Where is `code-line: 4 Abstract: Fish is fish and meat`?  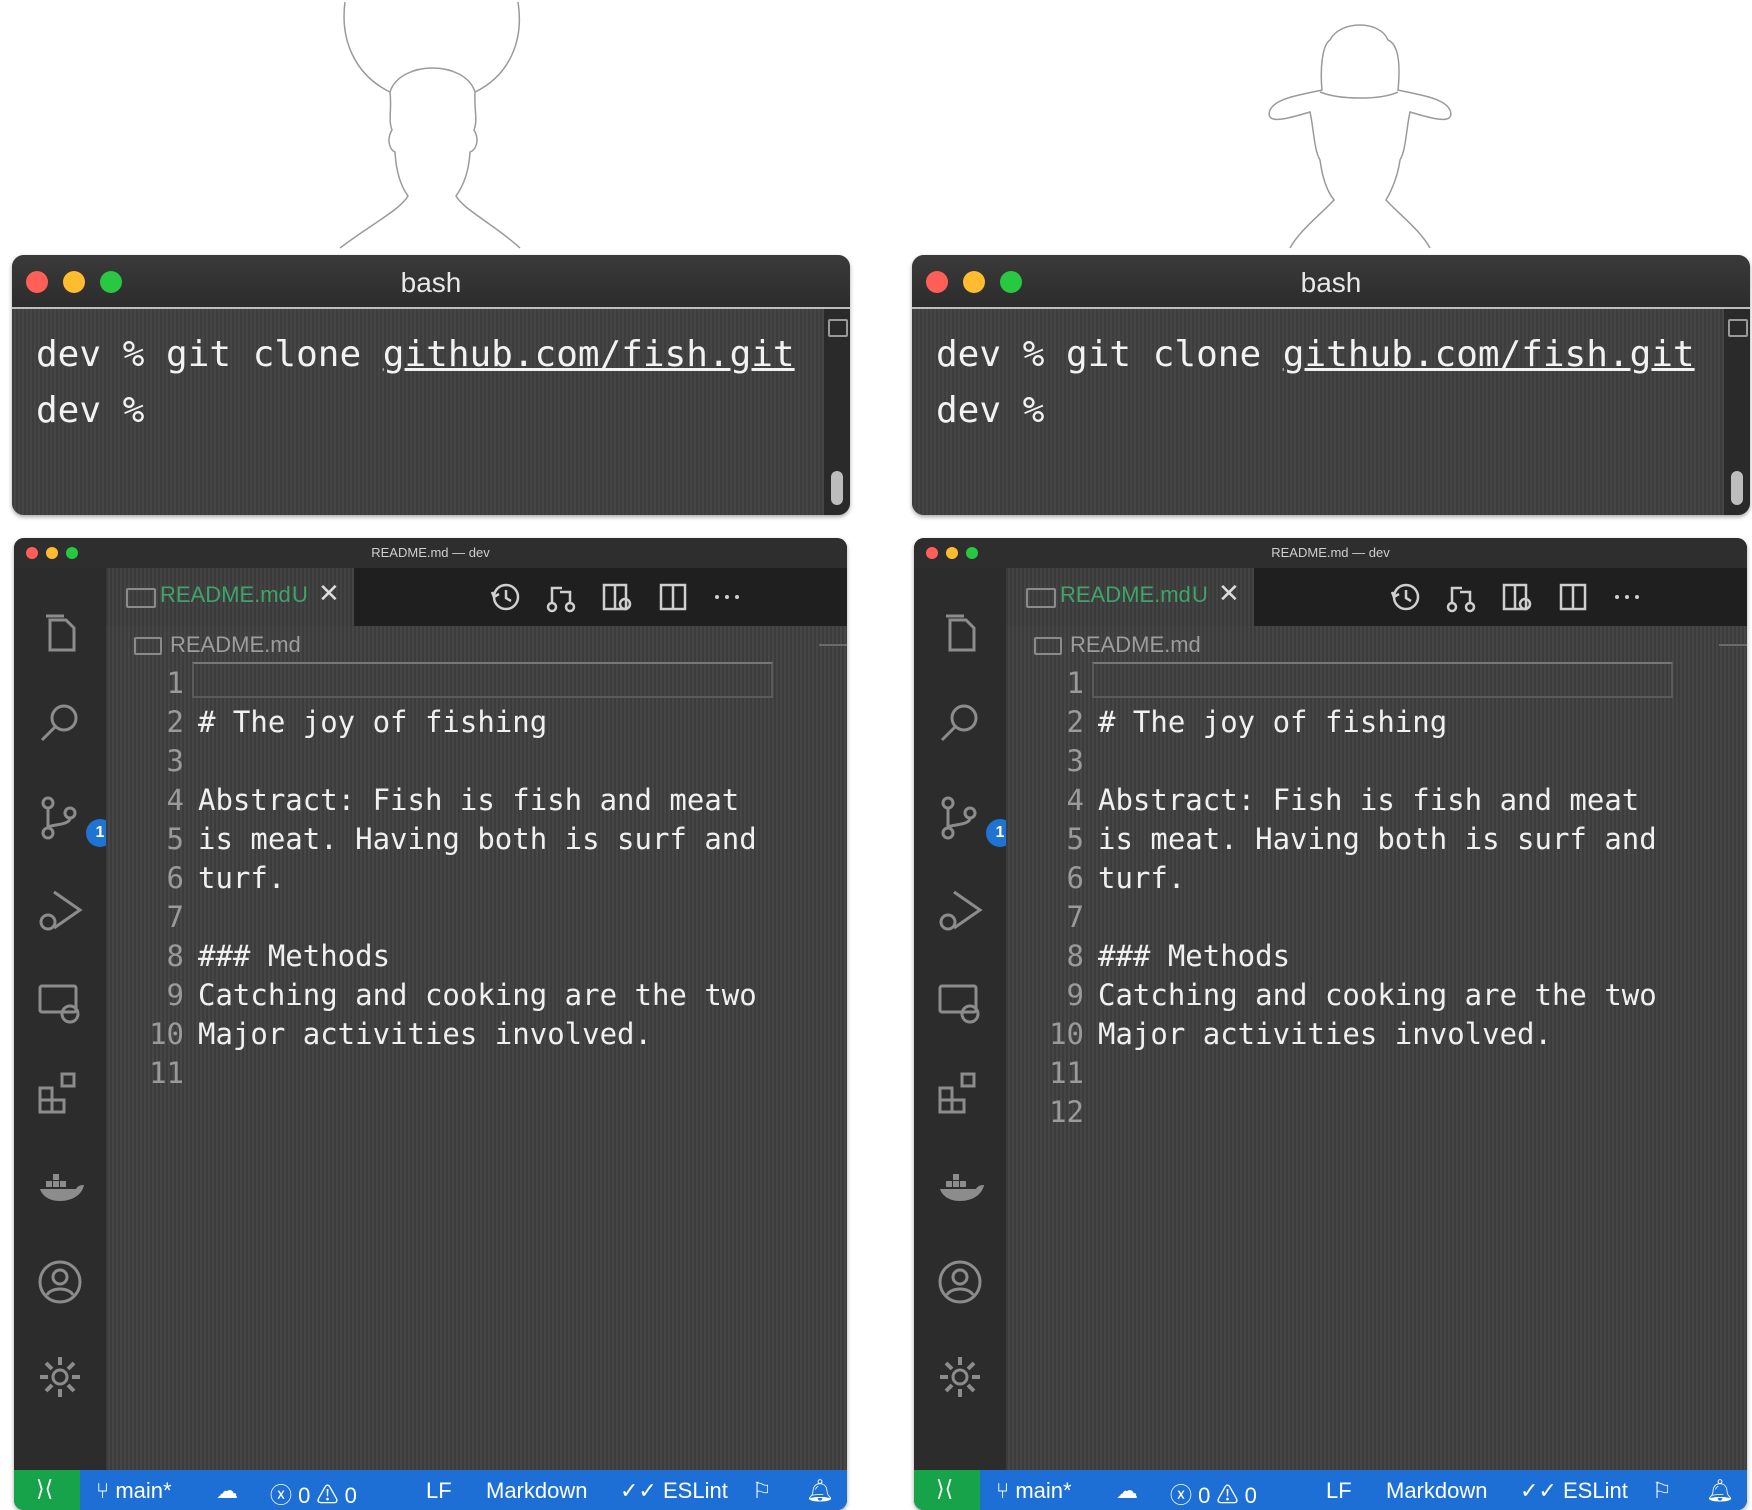 code-line: 4 Abstract: Fish is fish and meat is located at coordinates (476, 801).